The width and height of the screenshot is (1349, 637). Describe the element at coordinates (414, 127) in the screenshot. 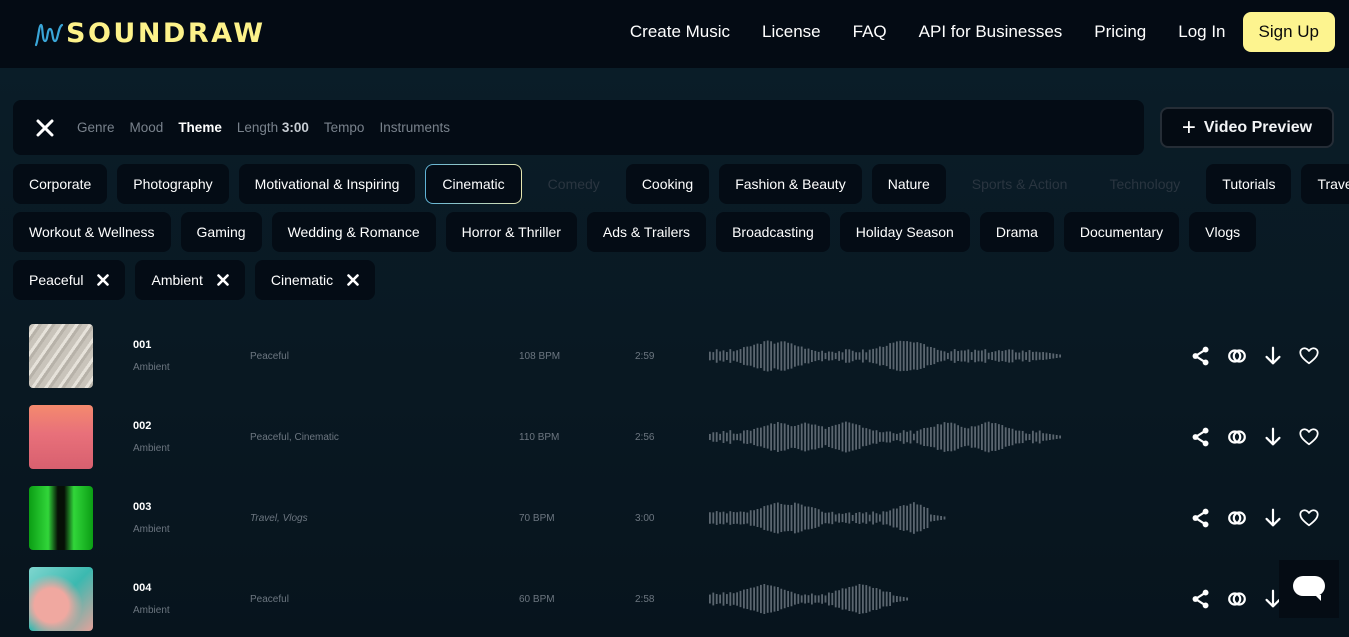

I see `tab-instruments: Instruments` at that location.